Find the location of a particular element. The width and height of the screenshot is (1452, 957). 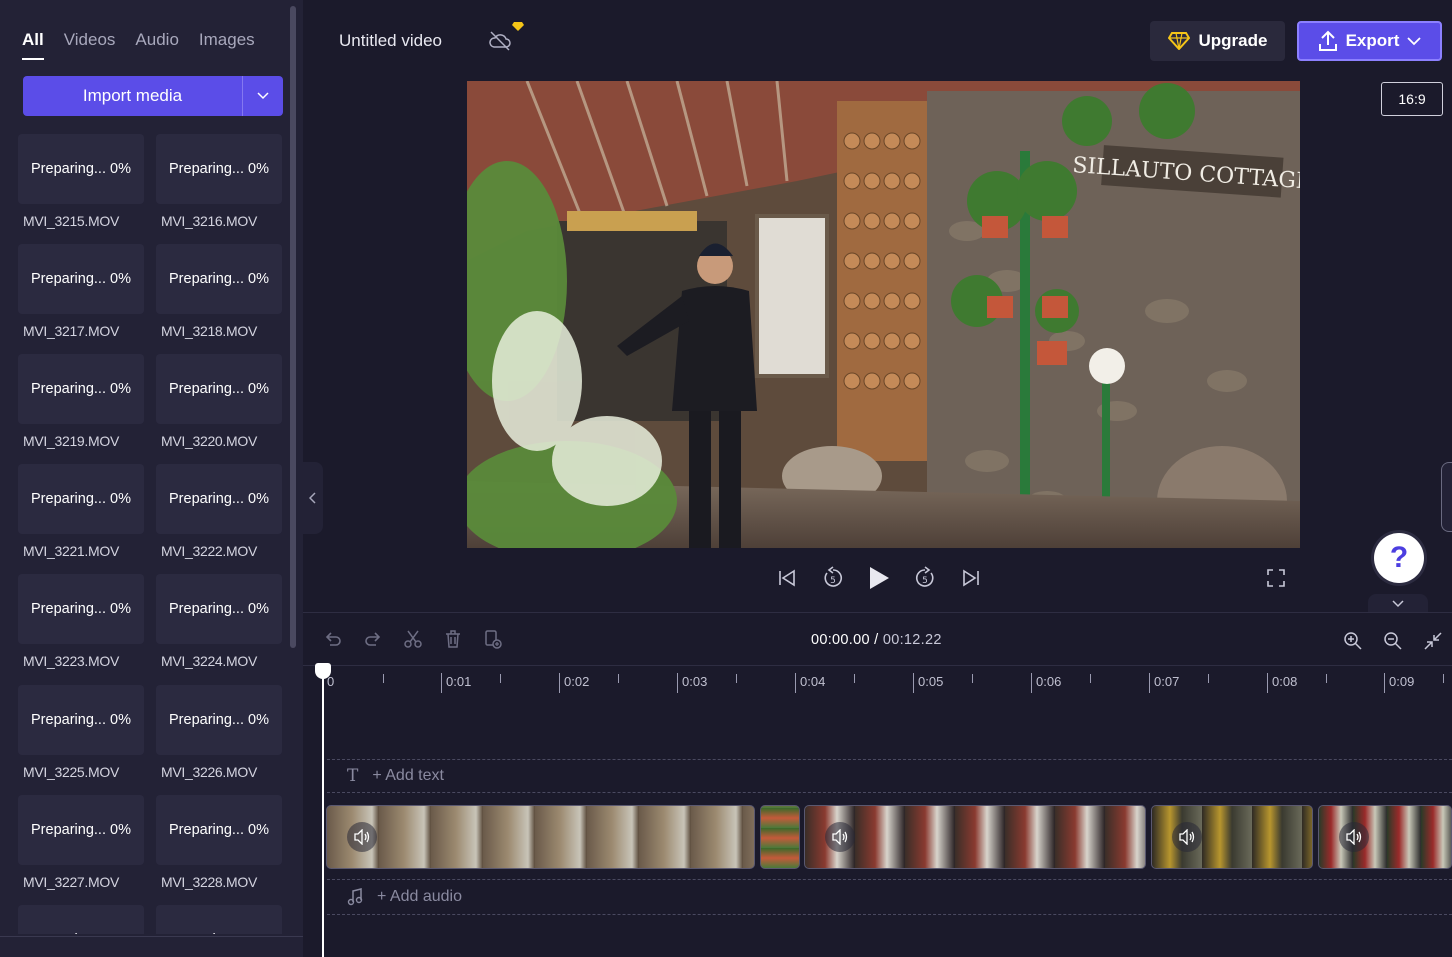

timeline-toolbar is located at coordinates (413, 639).